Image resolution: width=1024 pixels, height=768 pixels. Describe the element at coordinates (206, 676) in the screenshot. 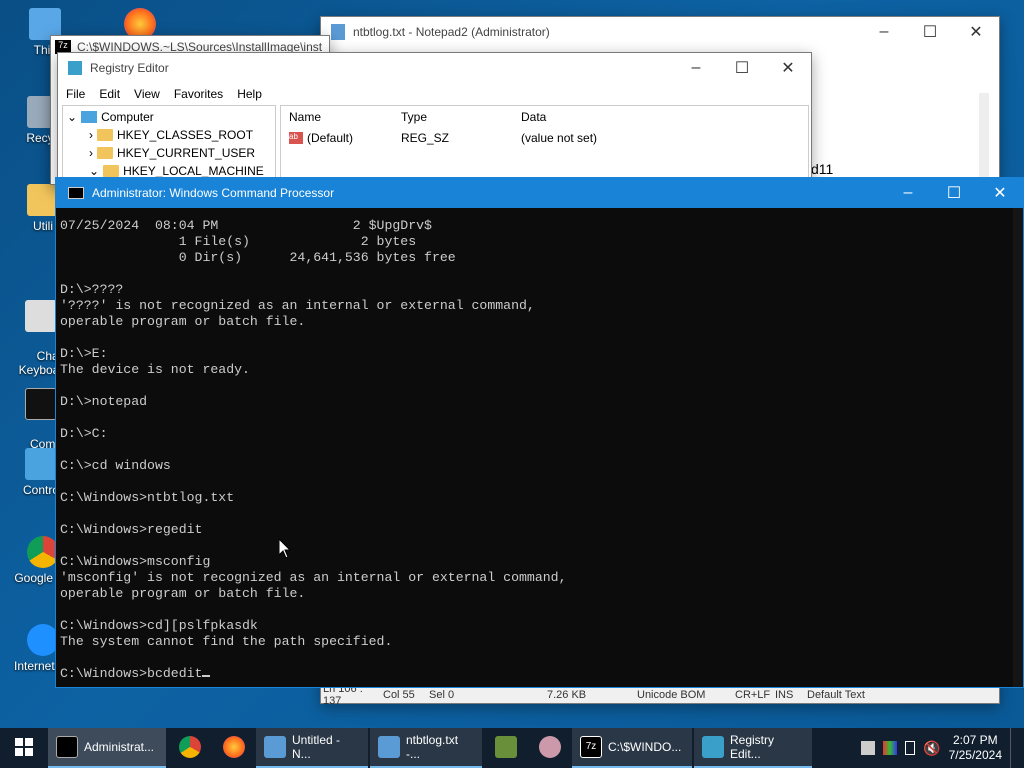

I see `text-cursor` at that location.